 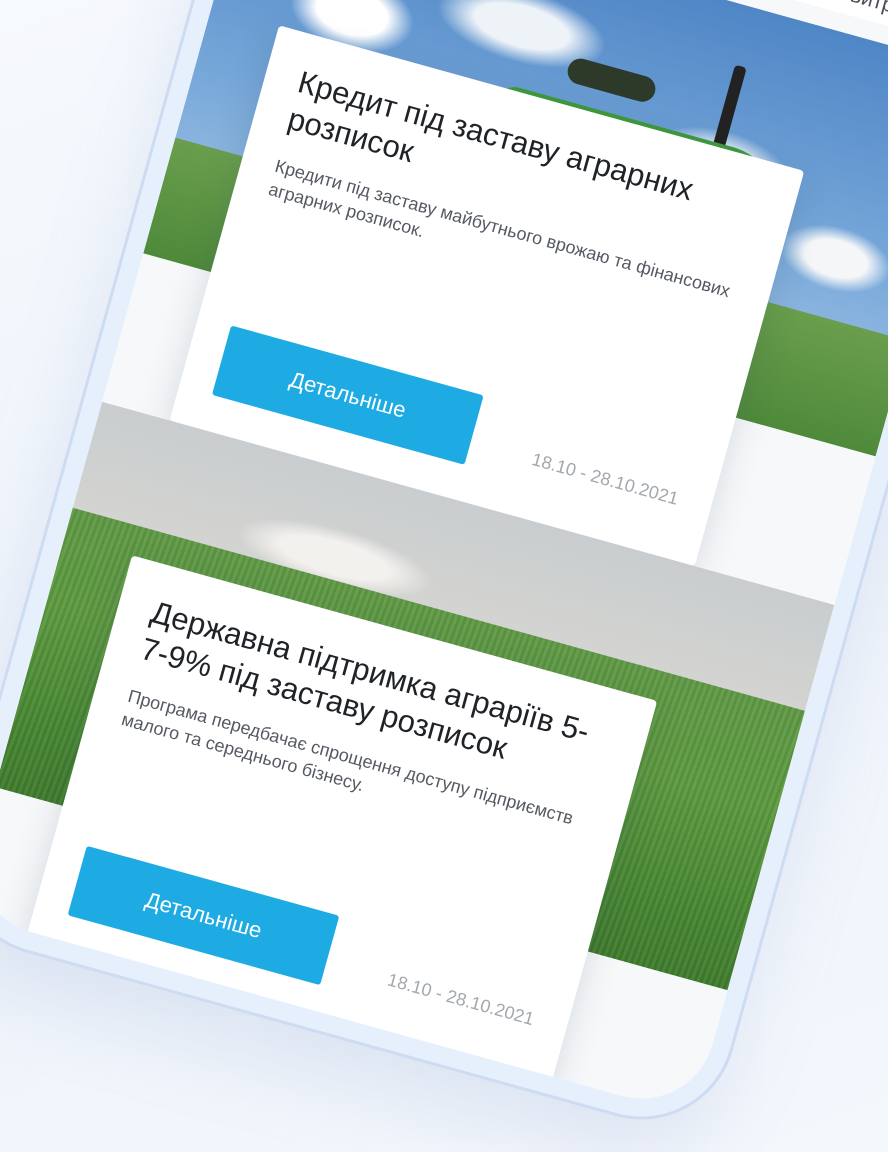 I want to click on card-footer: Детальніше 18.10 - 28.10.2021, so click(x=307, y=944).